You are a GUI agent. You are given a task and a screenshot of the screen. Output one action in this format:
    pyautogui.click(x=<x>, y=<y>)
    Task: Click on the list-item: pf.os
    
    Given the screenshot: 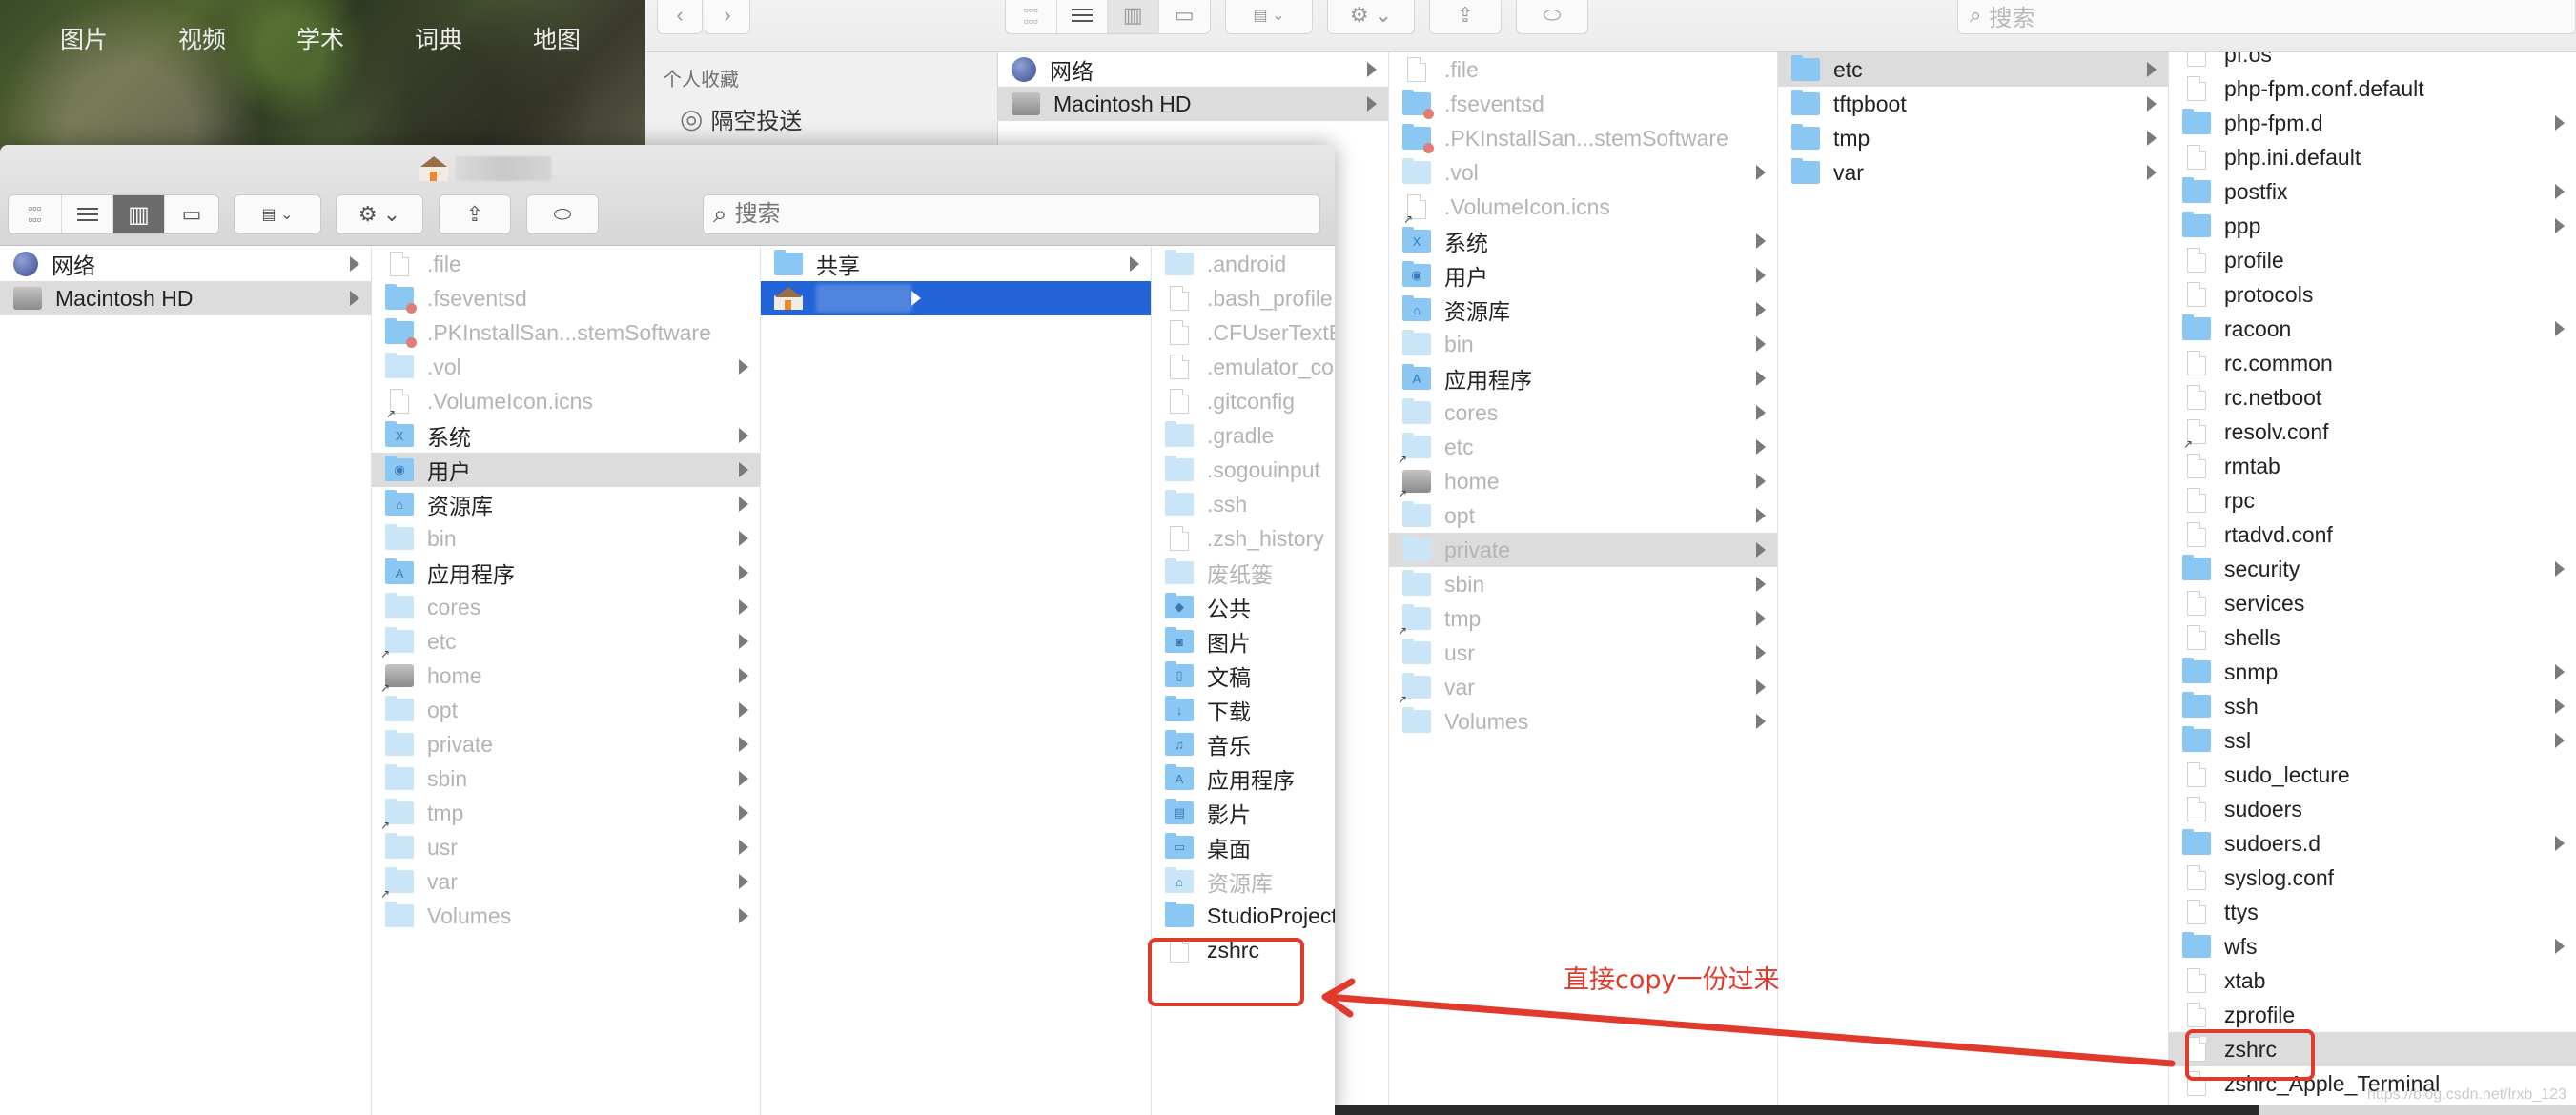 What is the action you would take?
    pyautogui.click(x=2372, y=61)
    